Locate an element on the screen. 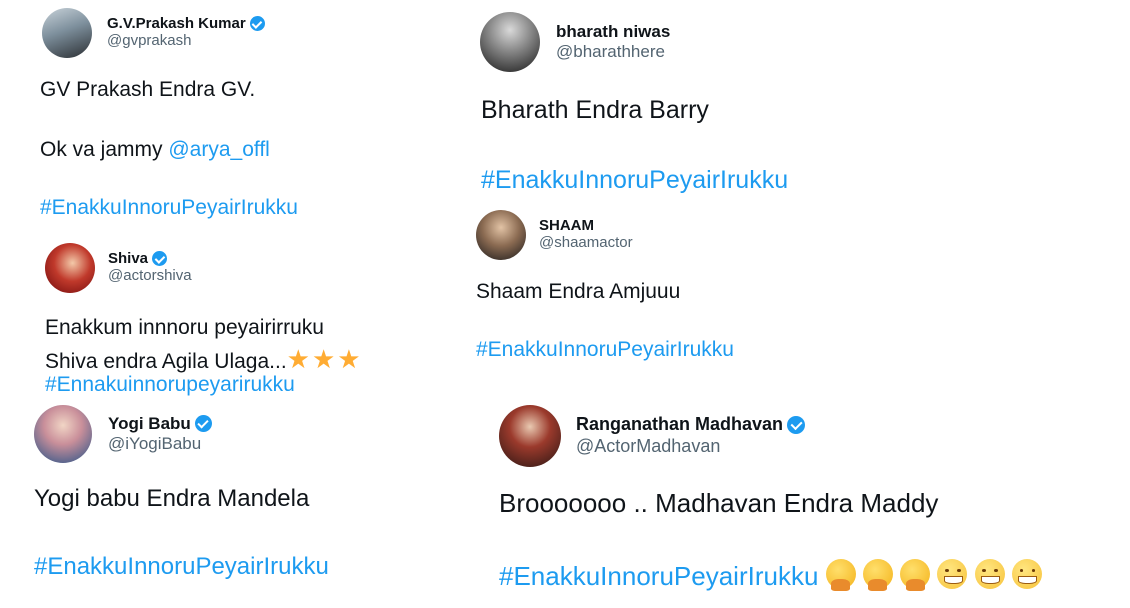 The height and width of the screenshot is (608, 1130). tweet-header-bharath: bharath niwas @bharathhere is located at coordinates (575, 42).